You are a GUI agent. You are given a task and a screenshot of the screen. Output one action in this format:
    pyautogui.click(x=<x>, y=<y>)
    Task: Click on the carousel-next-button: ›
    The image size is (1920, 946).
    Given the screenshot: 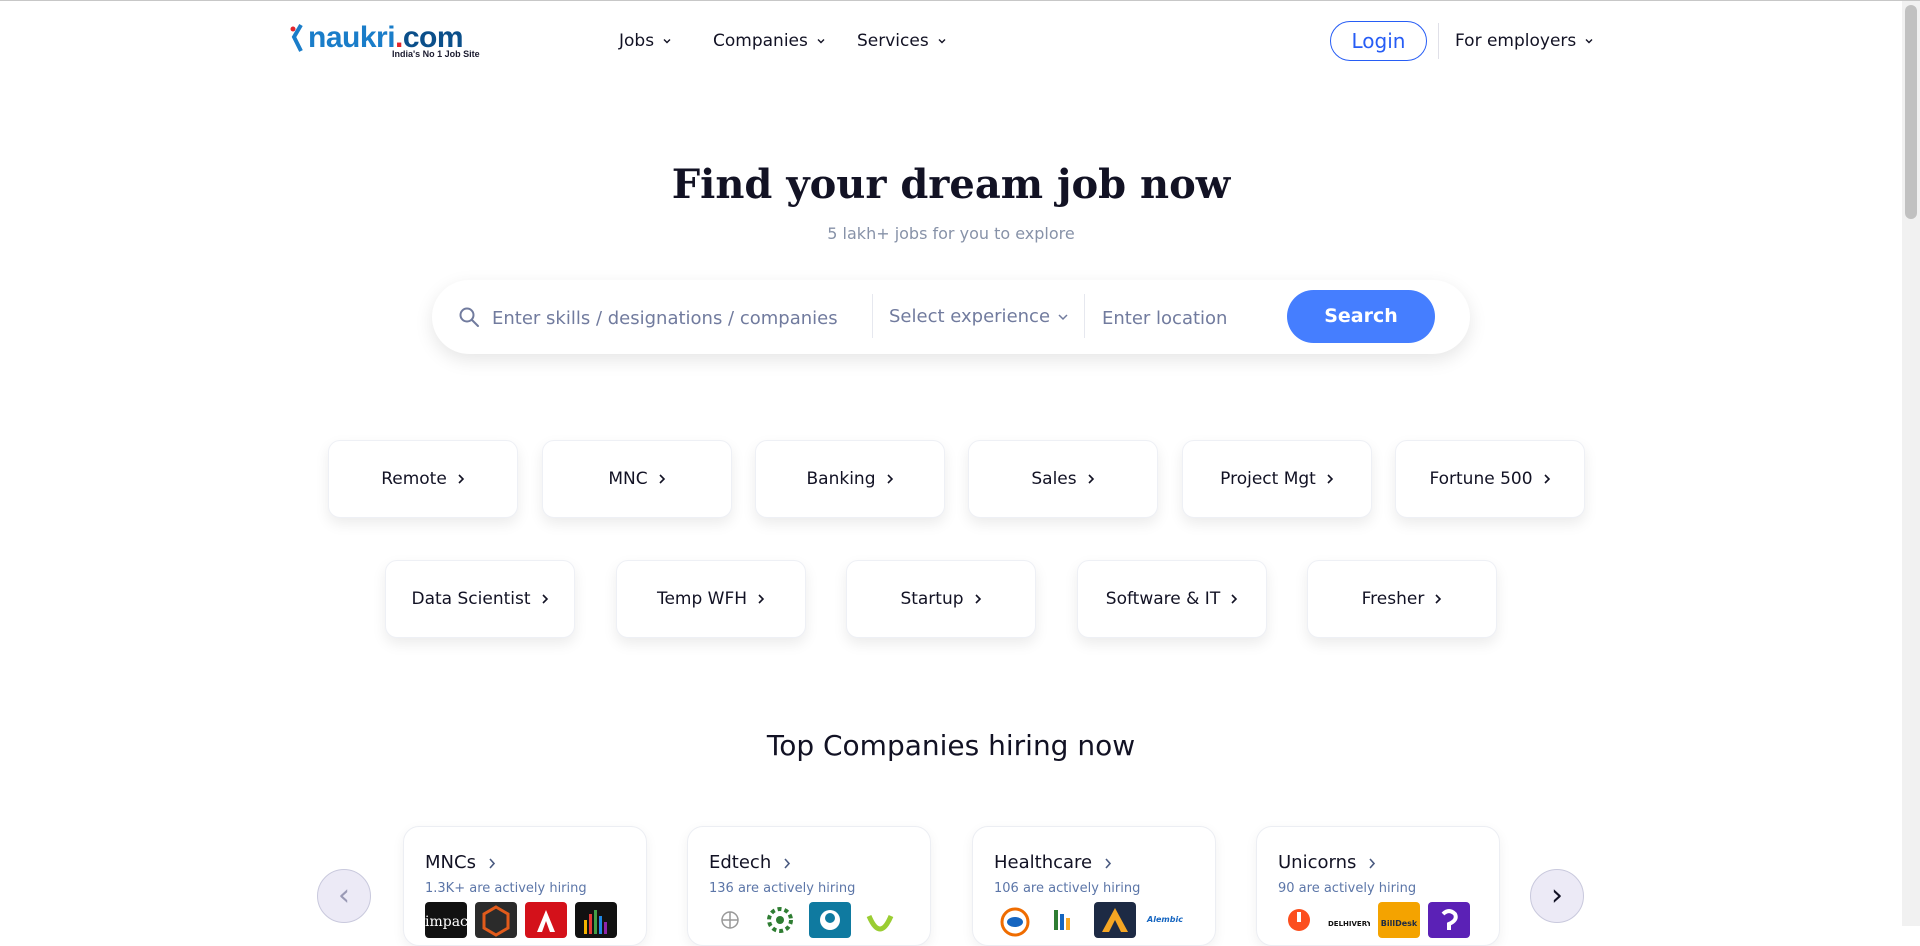 What is the action you would take?
    pyautogui.click(x=1557, y=896)
    